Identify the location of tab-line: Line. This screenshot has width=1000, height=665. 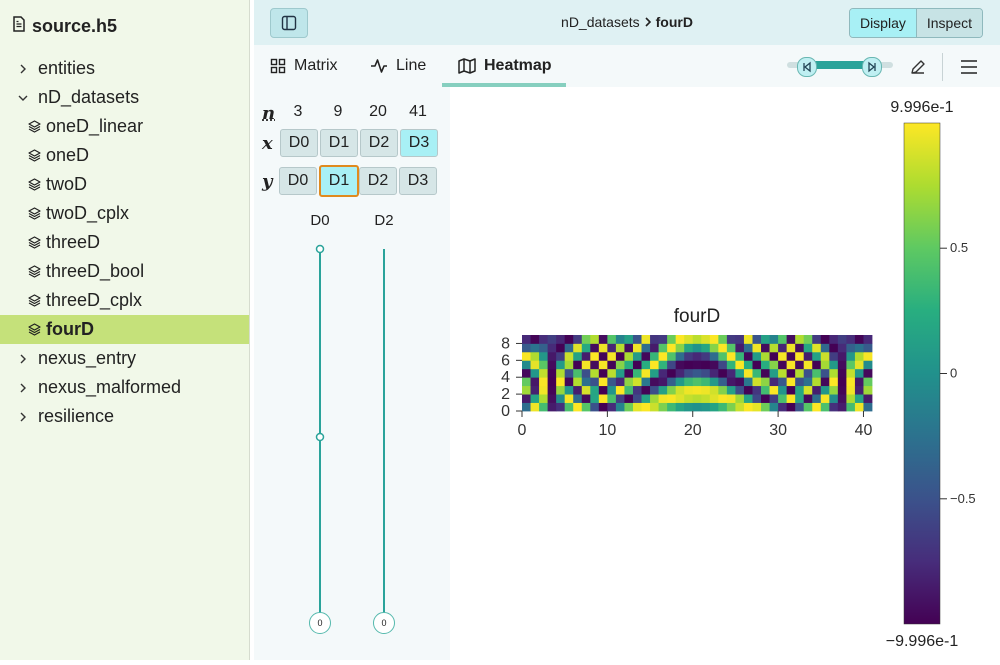
(398, 66).